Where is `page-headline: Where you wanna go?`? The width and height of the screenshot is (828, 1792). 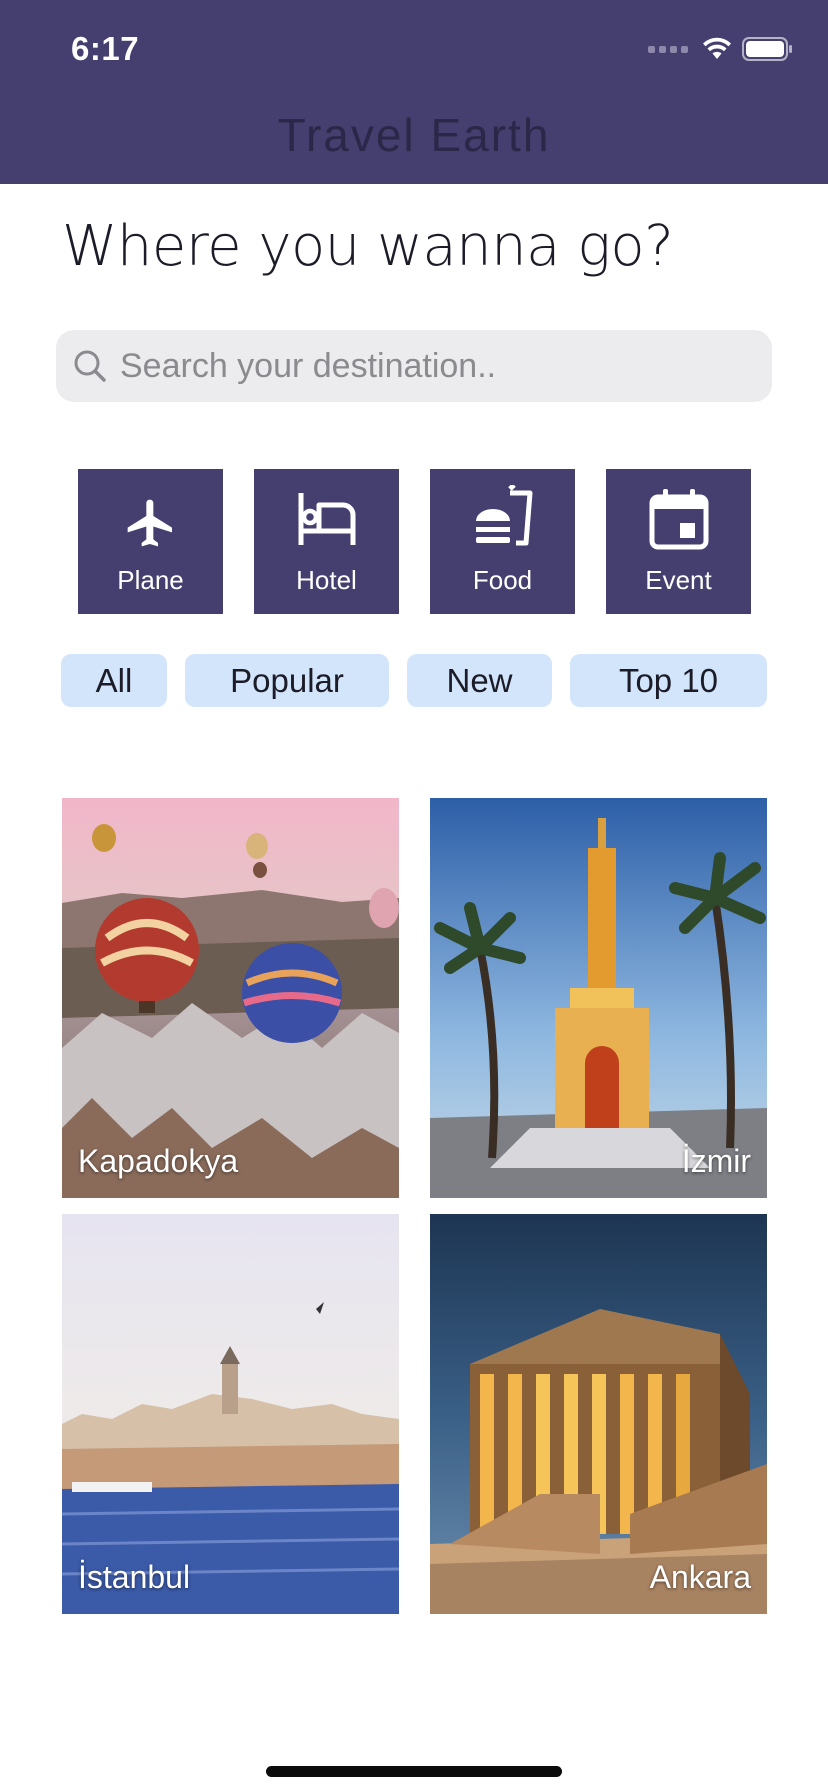 page-headline: Where you wanna go? is located at coordinates (368, 246).